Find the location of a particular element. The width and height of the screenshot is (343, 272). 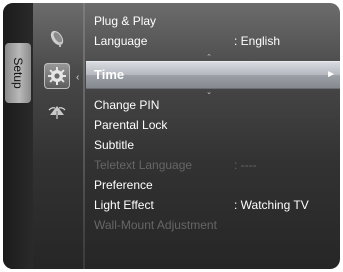

menu-item-label: Language is located at coordinates (121, 41).